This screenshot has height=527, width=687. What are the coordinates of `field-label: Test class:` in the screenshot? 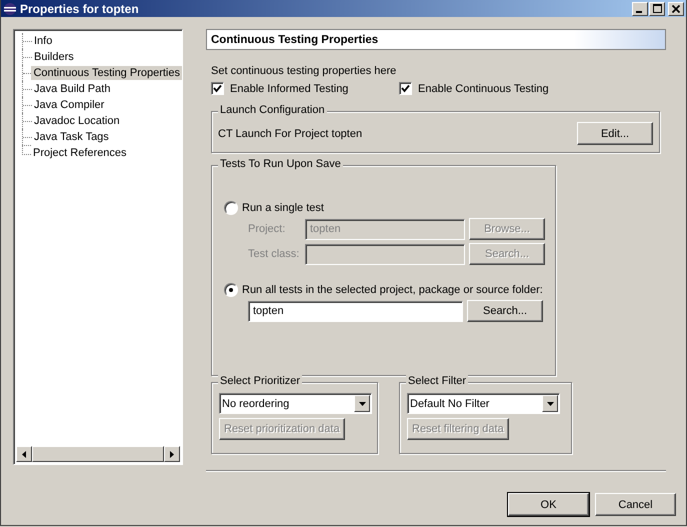 It's located at (274, 254).